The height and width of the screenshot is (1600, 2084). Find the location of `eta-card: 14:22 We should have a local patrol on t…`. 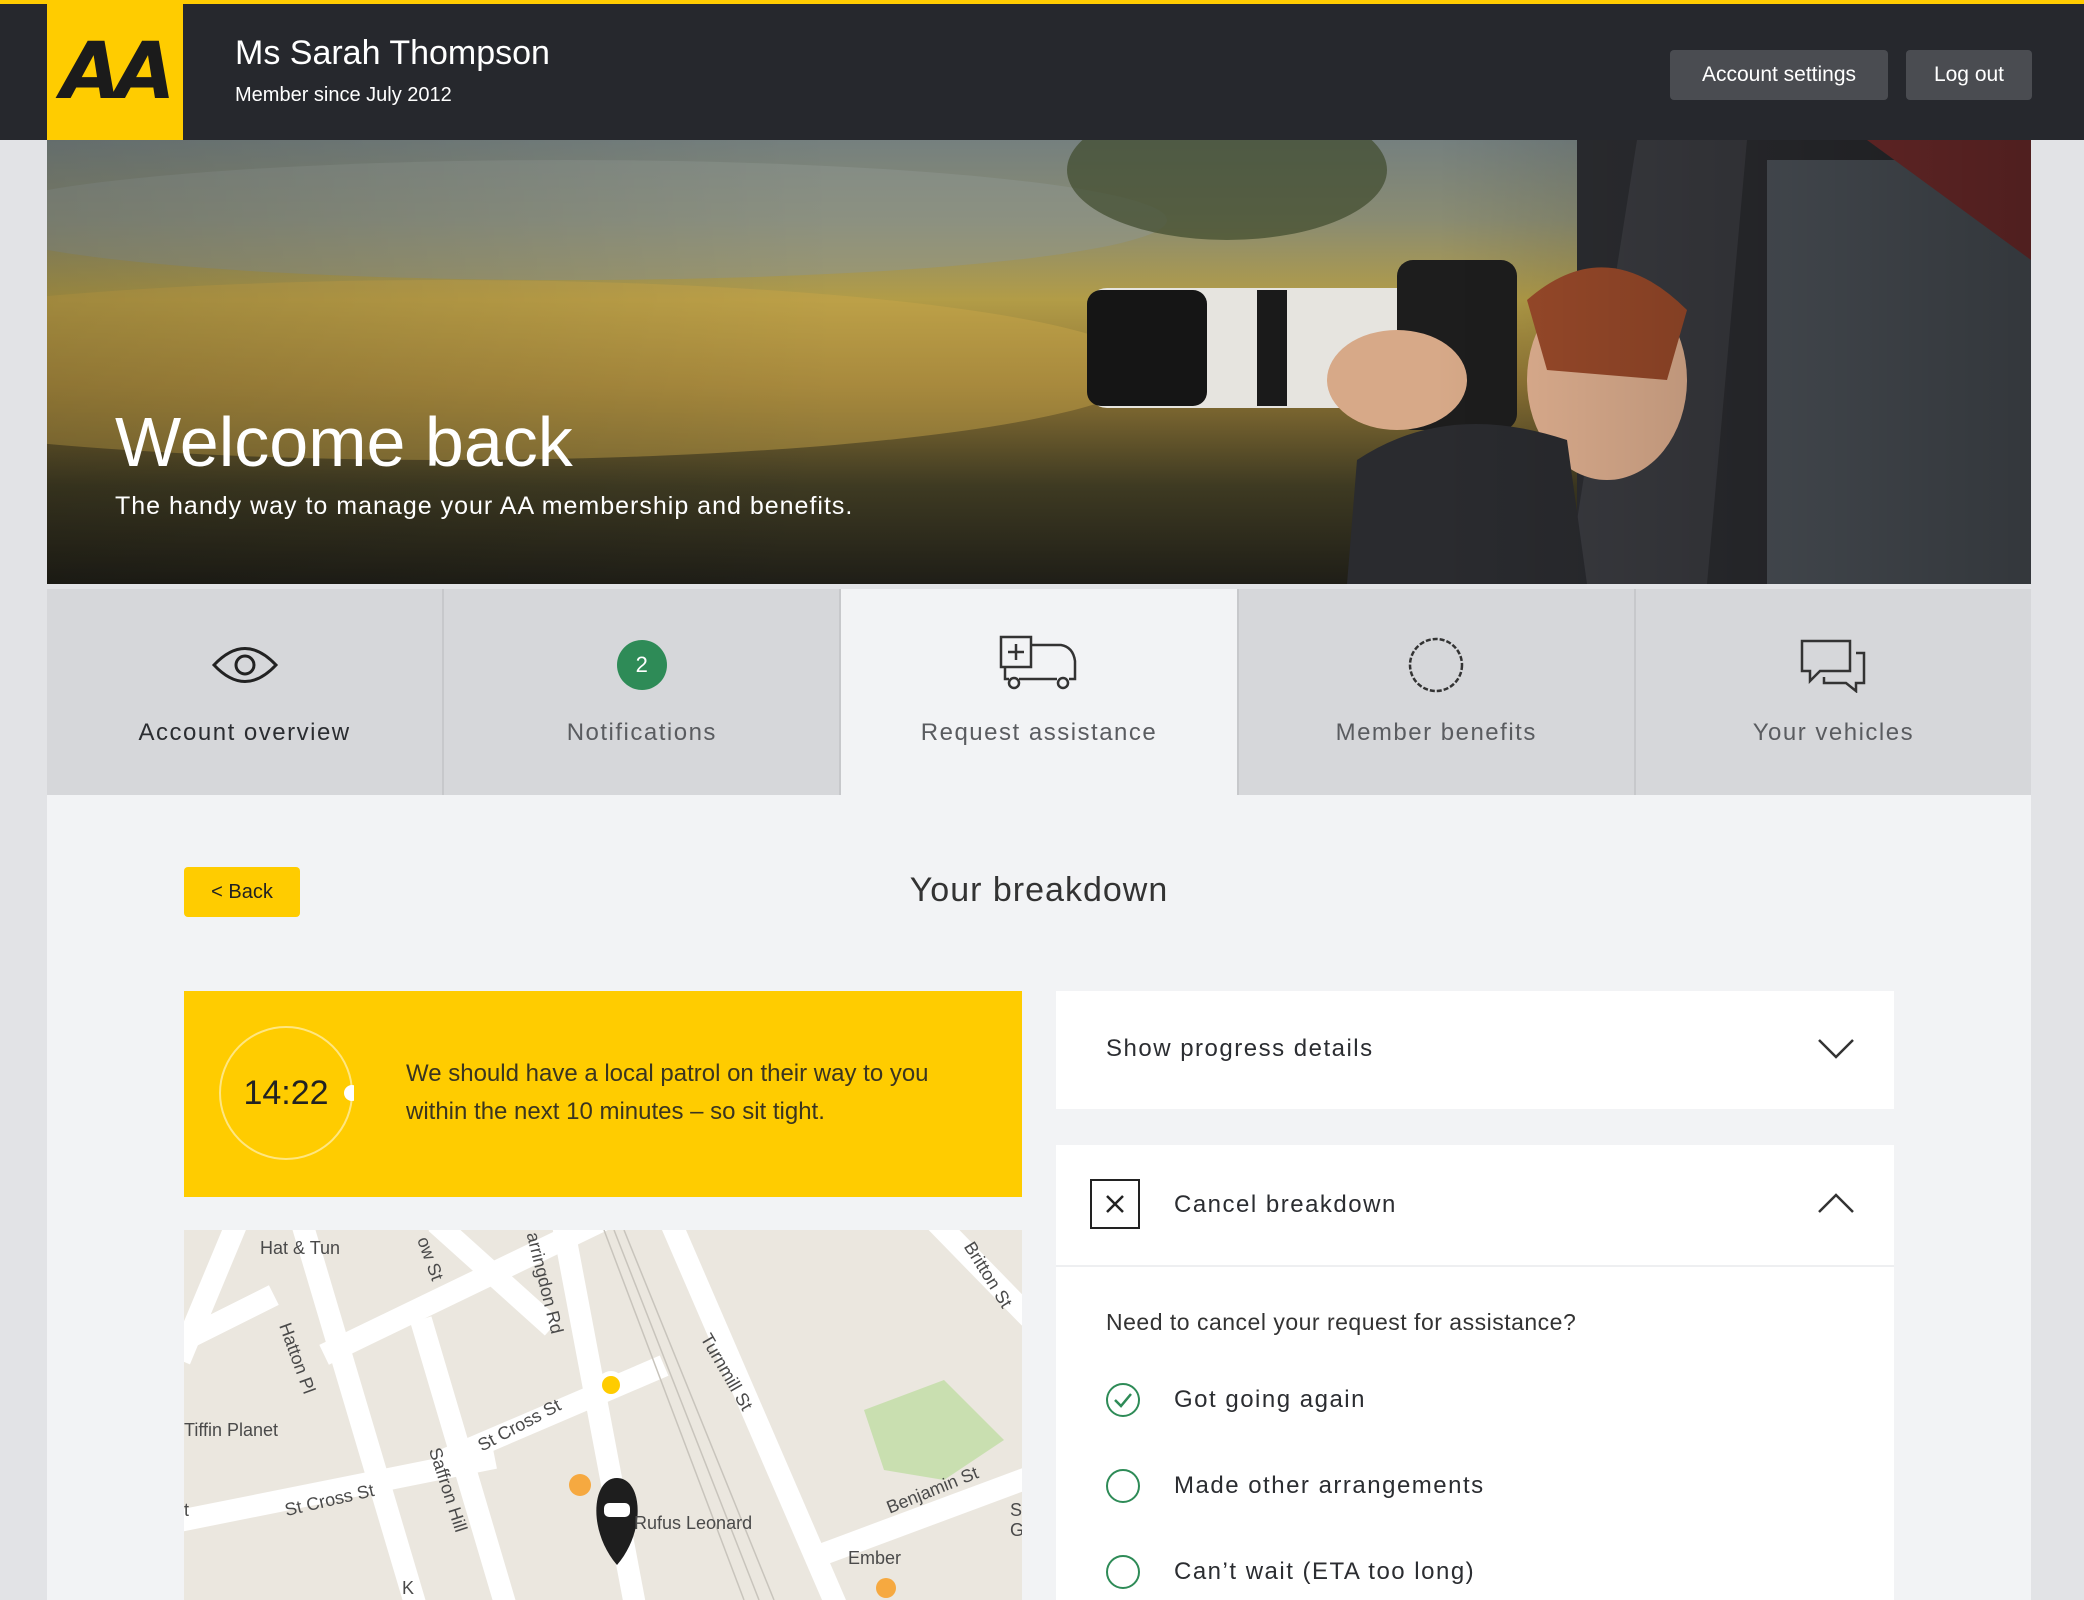

eta-card: 14:22 We should have a local patrol on t… is located at coordinates (603, 1094).